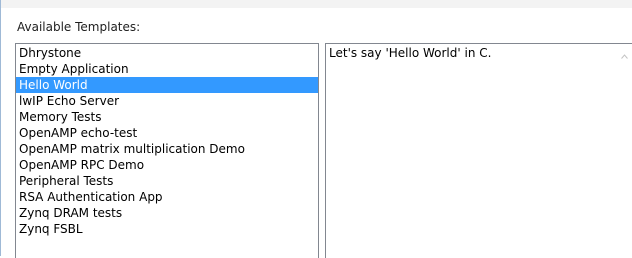  What do you see at coordinates (316, 4) in the screenshot?
I see `header-strip` at bounding box center [316, 4].